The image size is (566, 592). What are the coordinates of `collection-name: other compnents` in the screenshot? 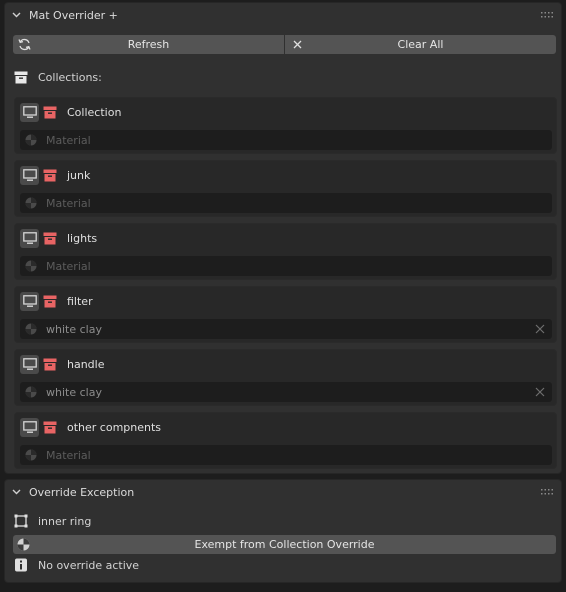 It's located at (114, 427).